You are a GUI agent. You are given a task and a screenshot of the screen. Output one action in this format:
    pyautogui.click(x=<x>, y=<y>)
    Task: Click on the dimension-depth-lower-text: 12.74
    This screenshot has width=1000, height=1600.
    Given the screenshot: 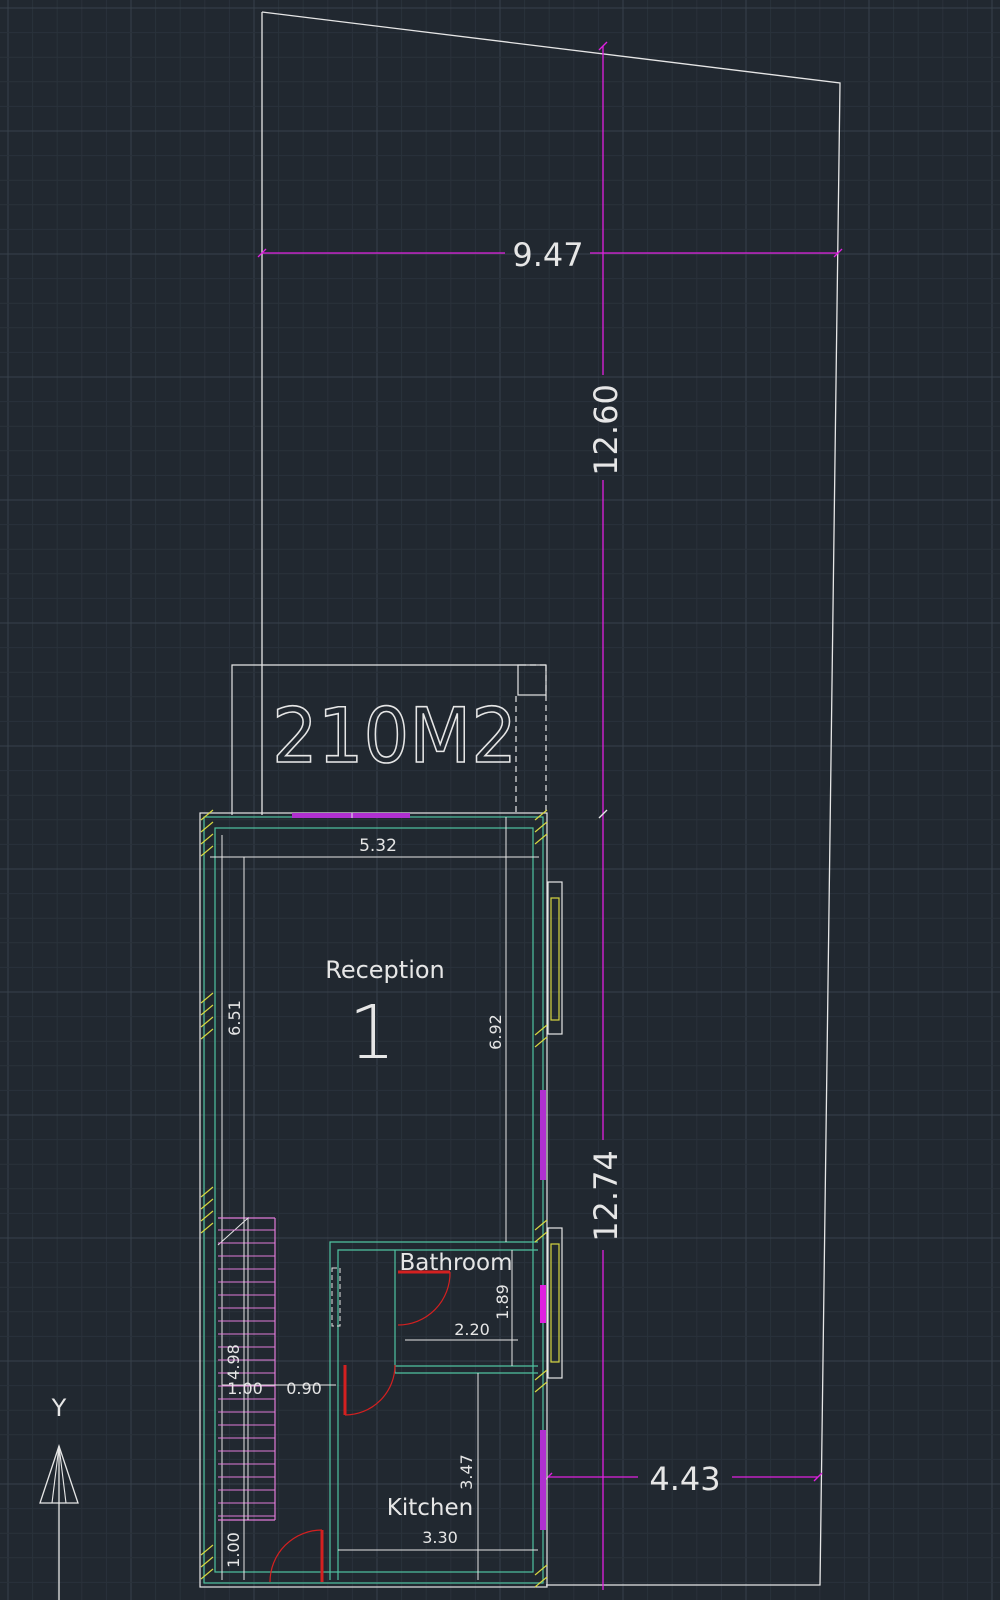 What is the action you would take?
    pyautogui.click(x=606, y=1196)
    